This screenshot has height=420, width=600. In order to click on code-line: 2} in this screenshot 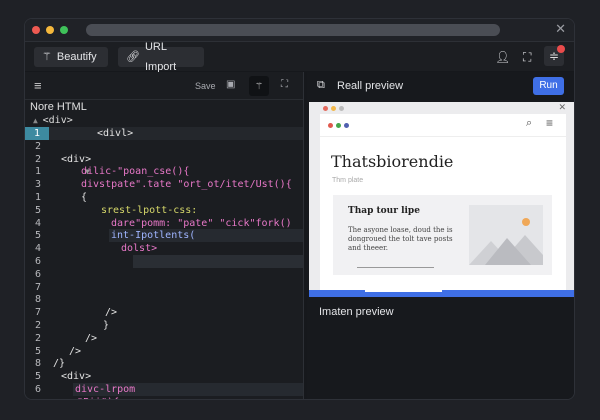, I will do `click(164, 325)`.